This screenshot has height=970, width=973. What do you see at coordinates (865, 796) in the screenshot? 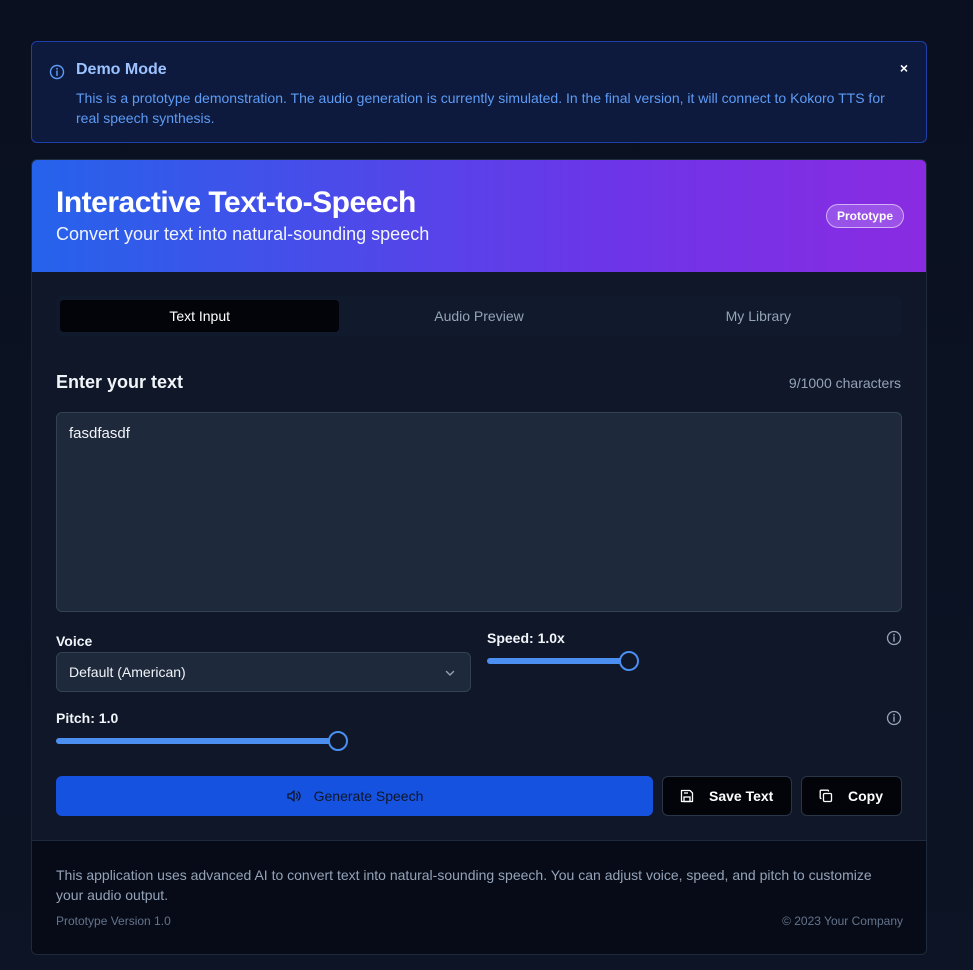
I see `copy-label: Copy` at bounding box center [865, 796].